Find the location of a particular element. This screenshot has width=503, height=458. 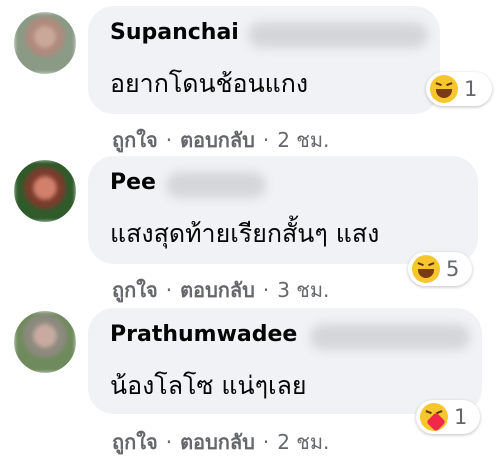

reaction-badge: 5 is located at coordinates (440, 269).